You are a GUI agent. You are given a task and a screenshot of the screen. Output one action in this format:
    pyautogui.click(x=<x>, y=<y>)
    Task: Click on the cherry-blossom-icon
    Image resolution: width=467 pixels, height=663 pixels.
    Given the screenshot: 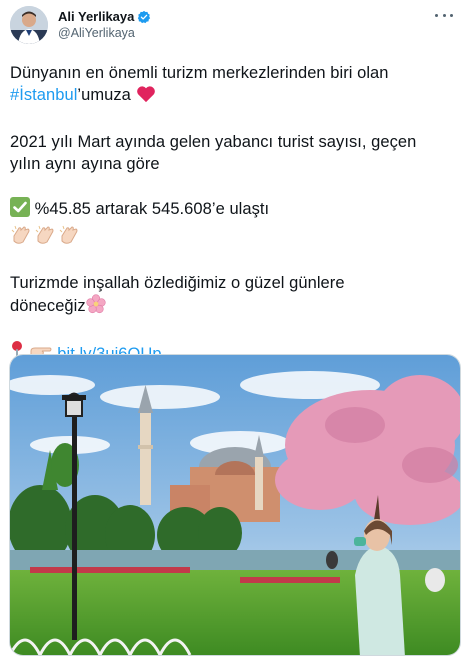 What is the action you would take?
    pyautogui.click(x=96, y=307)
    